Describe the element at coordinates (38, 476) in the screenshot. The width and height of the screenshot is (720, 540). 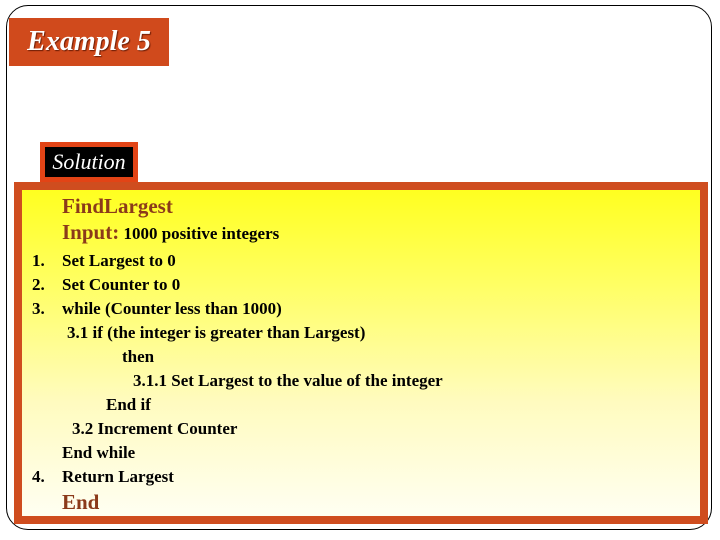
I see `step-number: 4.` at that location.